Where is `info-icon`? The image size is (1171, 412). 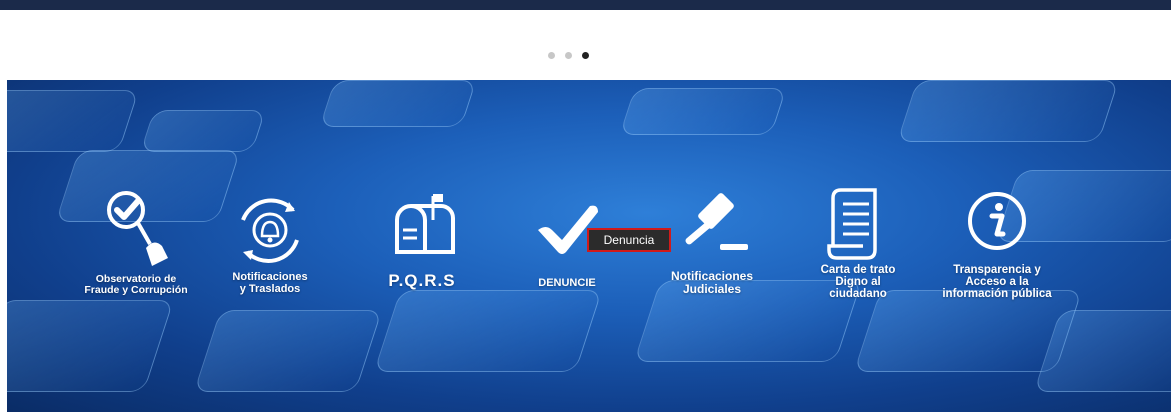
info-icon is located at coordinates (997, 221).